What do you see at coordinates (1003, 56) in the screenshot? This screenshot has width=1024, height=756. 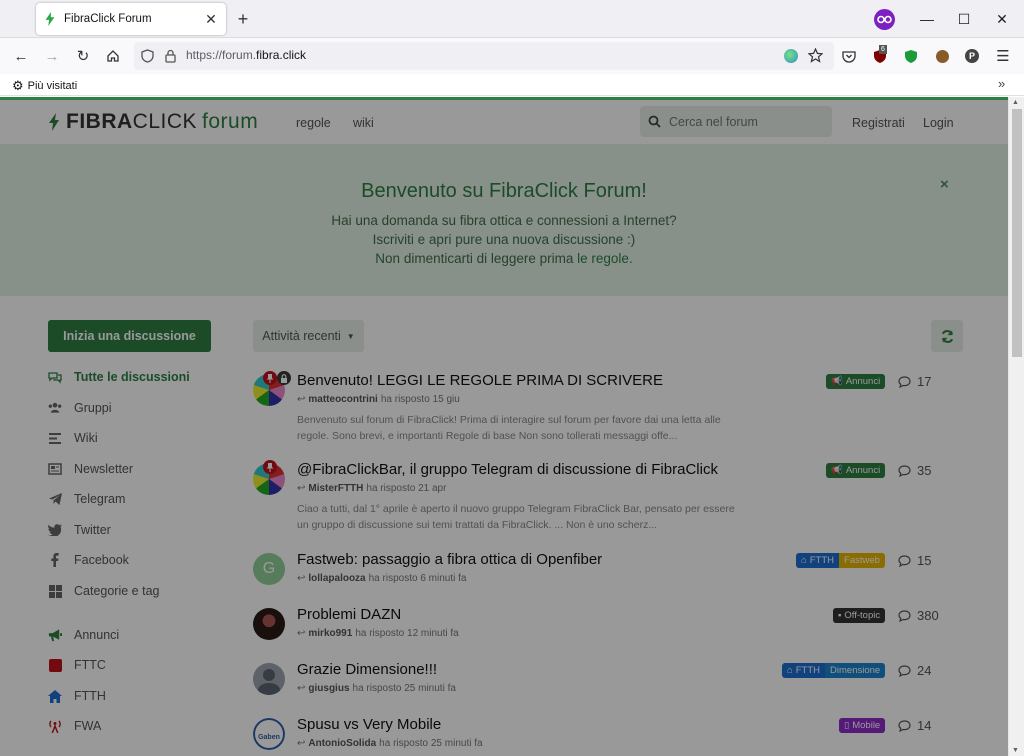 I see `menu-hamburger-icon: ☰` at bounding box center [1003, 56].